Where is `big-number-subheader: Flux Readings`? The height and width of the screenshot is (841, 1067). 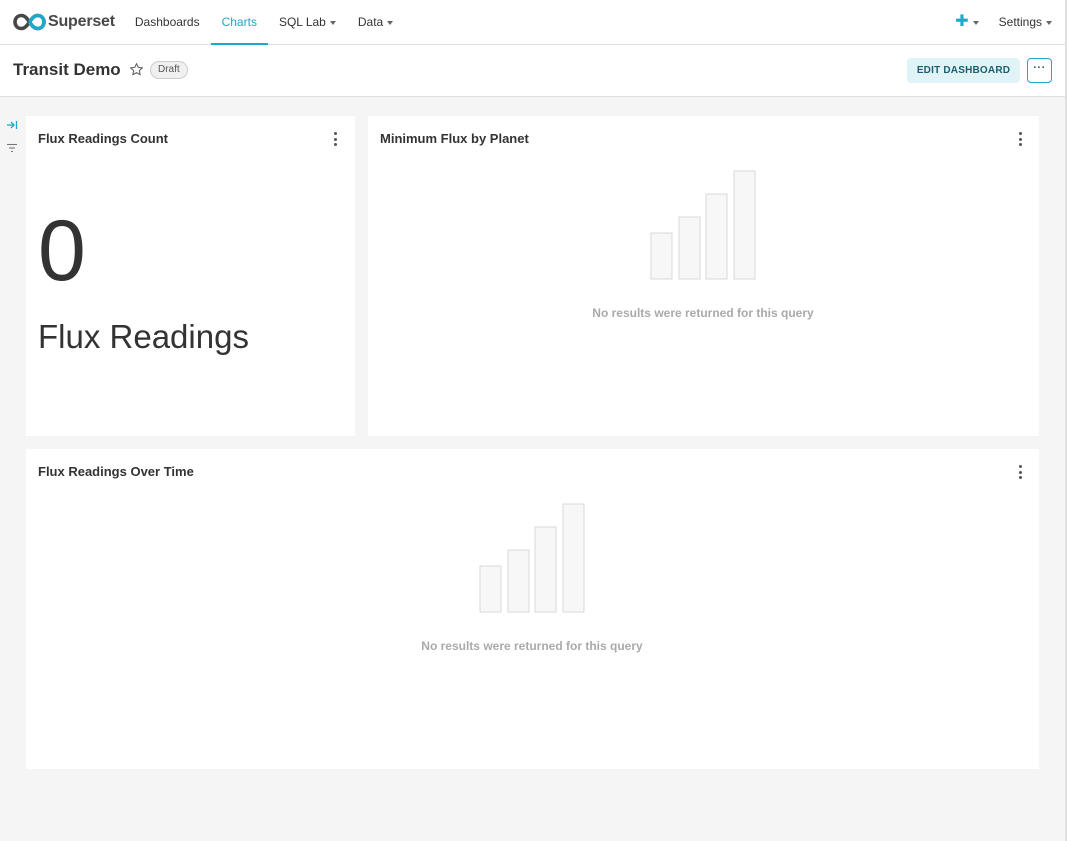
big-number-subheader: Flux Readings is located at coordinates (143, 336).